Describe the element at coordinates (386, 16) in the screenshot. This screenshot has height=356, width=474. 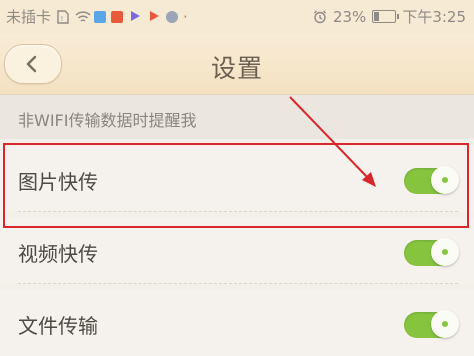
I see `battery-icon` at that location.